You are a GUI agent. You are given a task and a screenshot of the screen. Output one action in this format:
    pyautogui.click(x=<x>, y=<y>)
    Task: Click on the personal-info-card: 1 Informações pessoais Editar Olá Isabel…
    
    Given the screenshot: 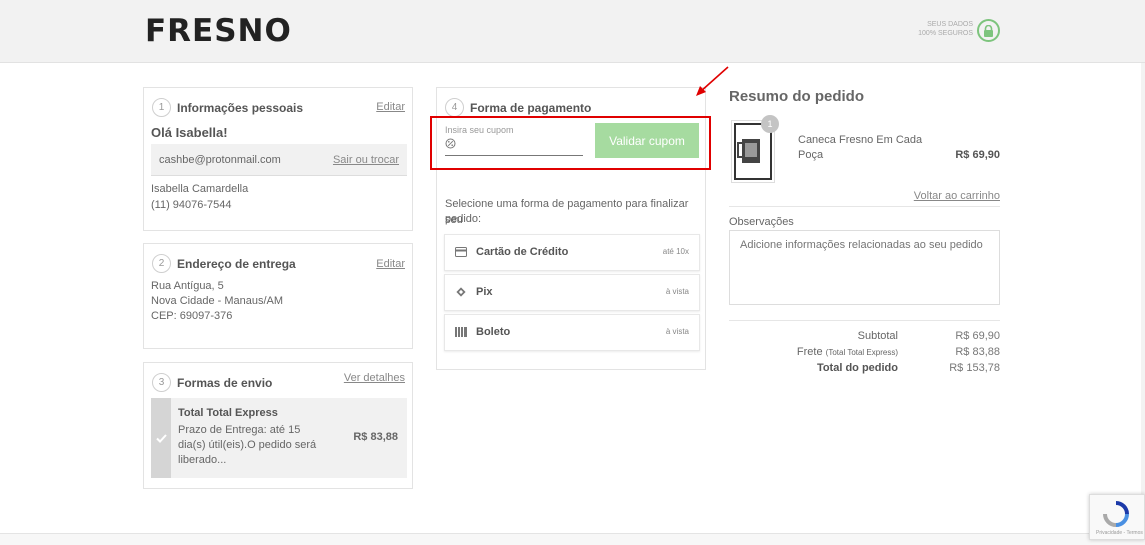 What is the action you would take?
    pyautogui.click(x=278, y=159)
    